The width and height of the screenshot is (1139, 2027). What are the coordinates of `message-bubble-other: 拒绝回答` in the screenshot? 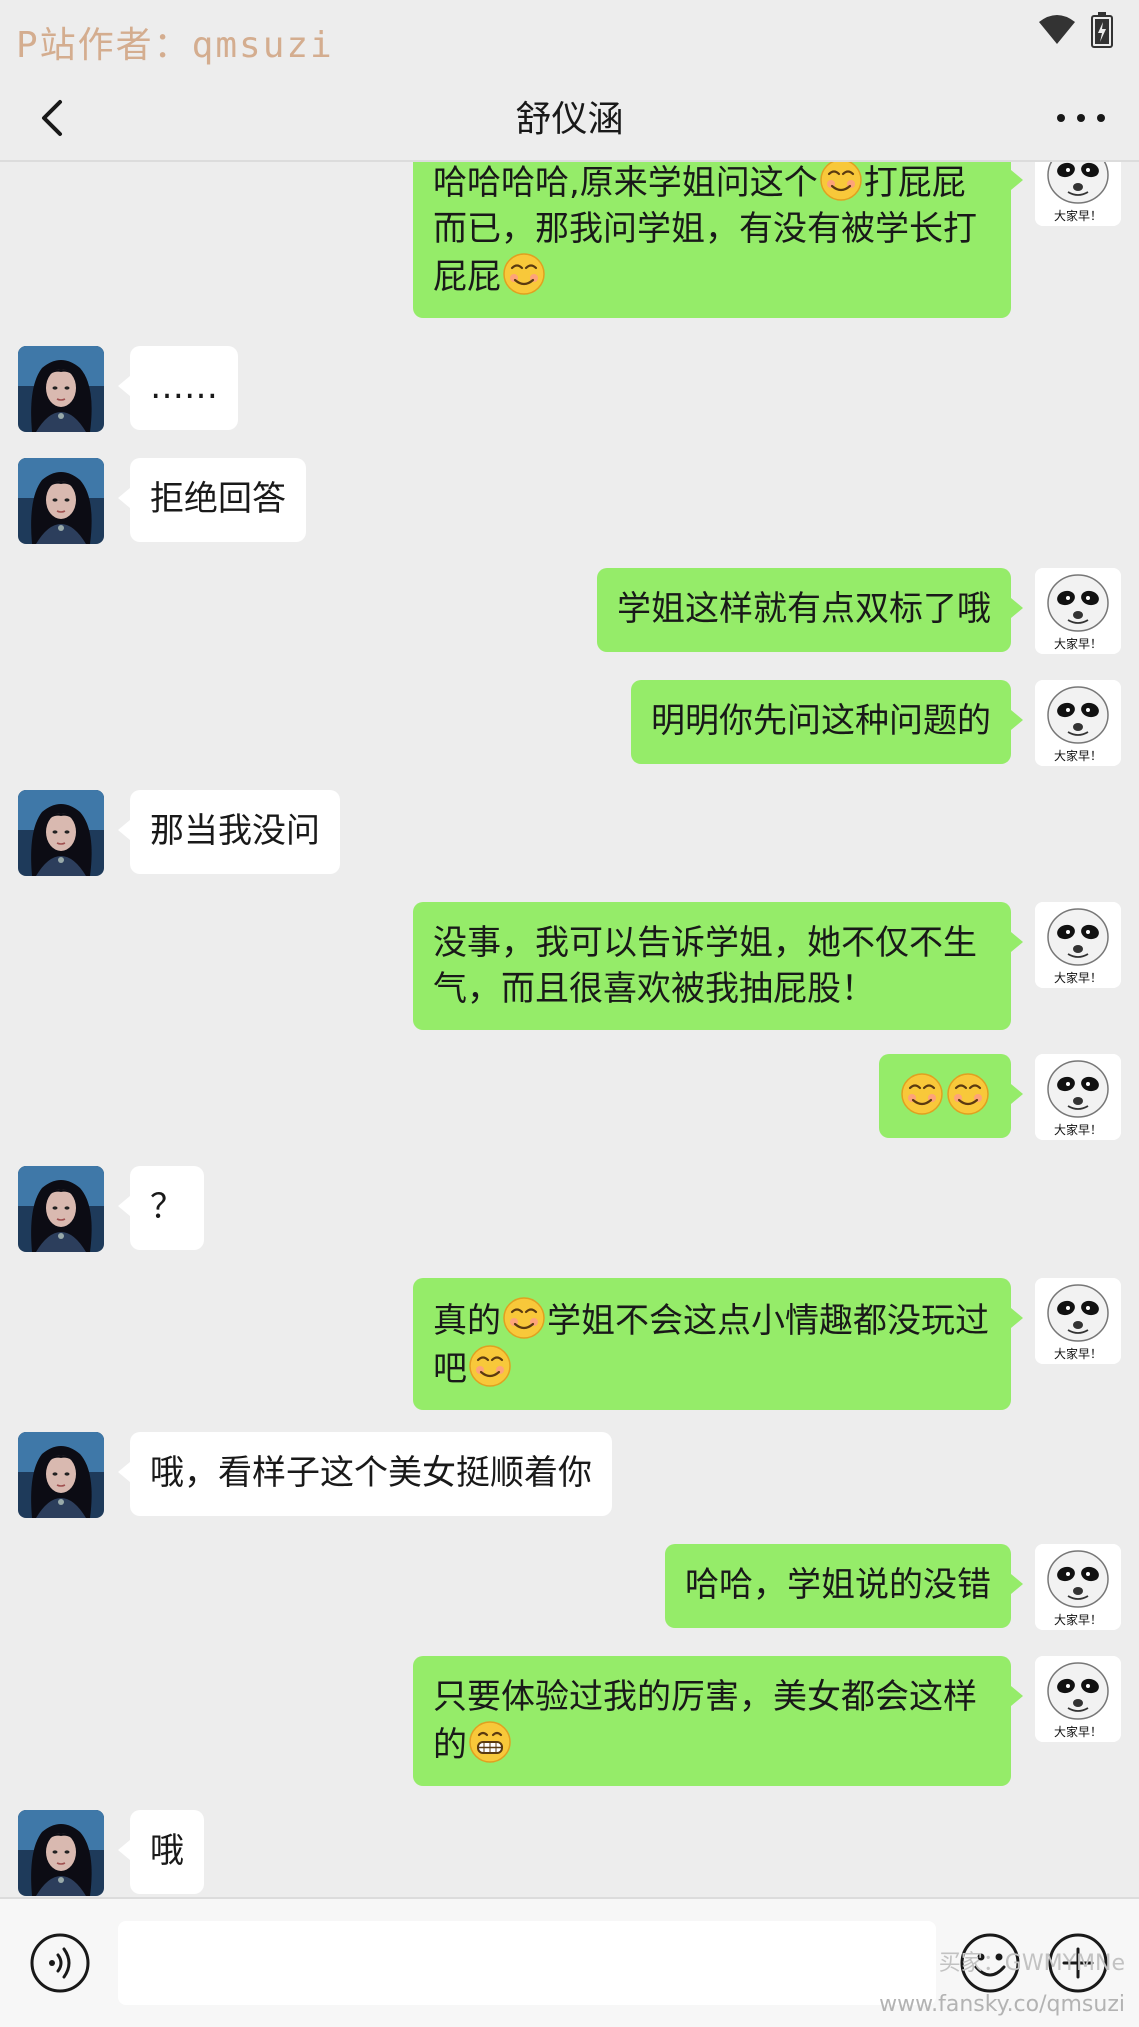 It's located at (212, 500).